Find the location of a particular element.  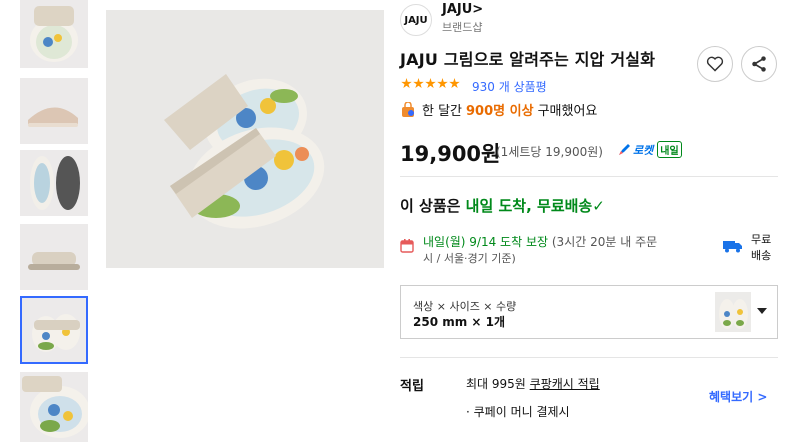

cashback-amount: 최대 995원 is located at coordinates (496, 384).